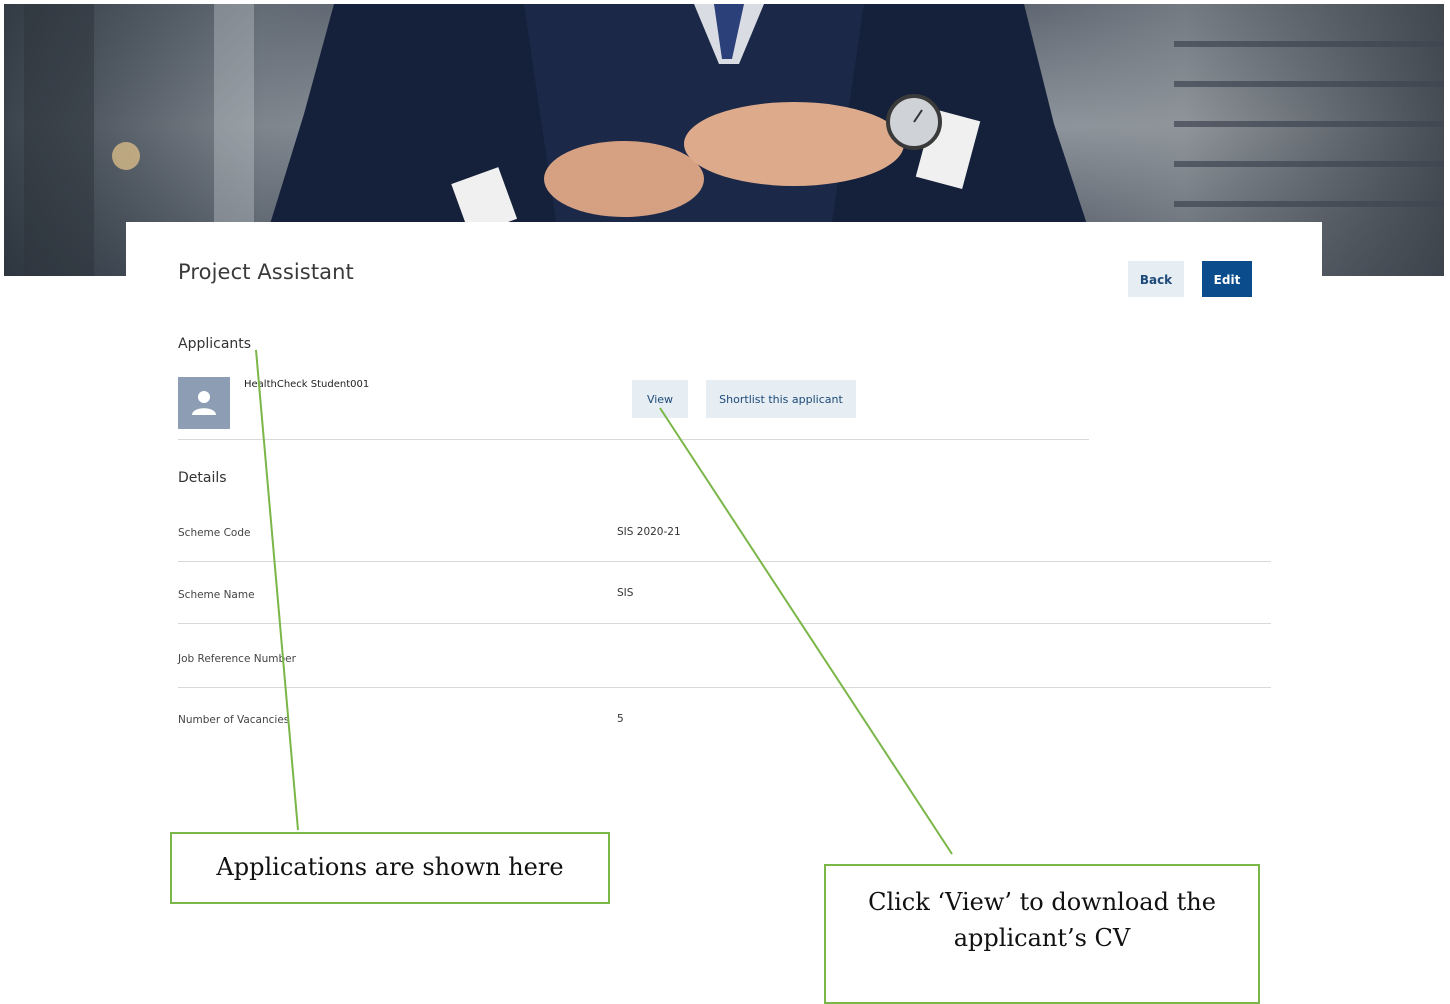 The image size is (1450, 1004). I want to click on user-silhouette-icon, so click(204, 403).